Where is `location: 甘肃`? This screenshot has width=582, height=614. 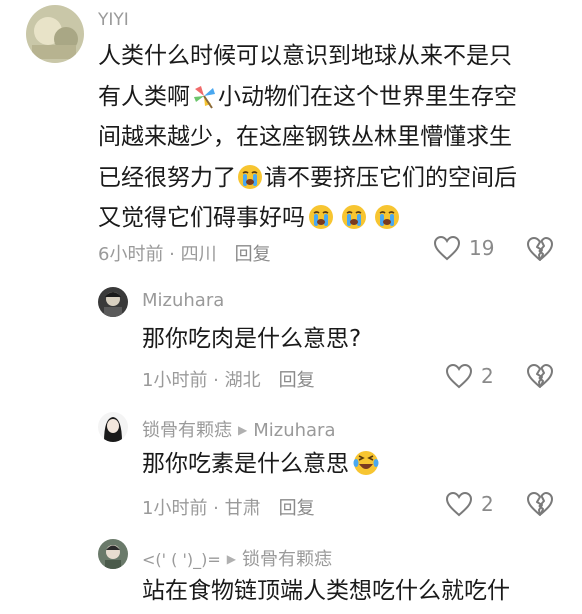
location: 甘肃 is located at coordinates (242, 508).